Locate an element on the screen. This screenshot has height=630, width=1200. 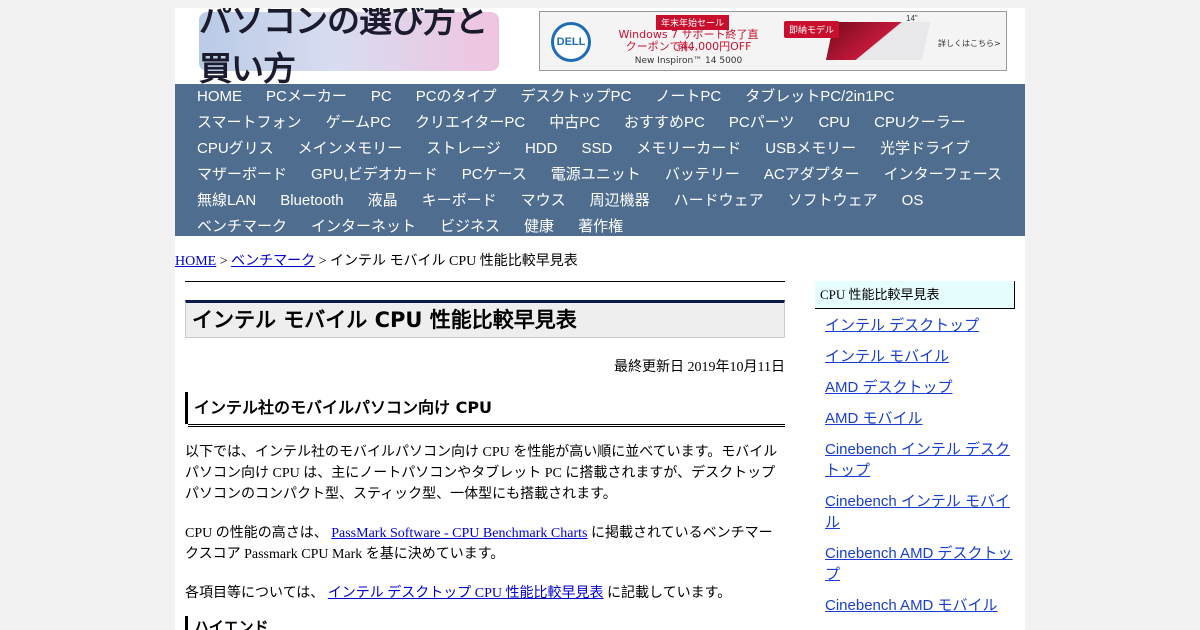
sidebar-link: Cinebench インテル デスクトップ is located at coordinates (917, 460).